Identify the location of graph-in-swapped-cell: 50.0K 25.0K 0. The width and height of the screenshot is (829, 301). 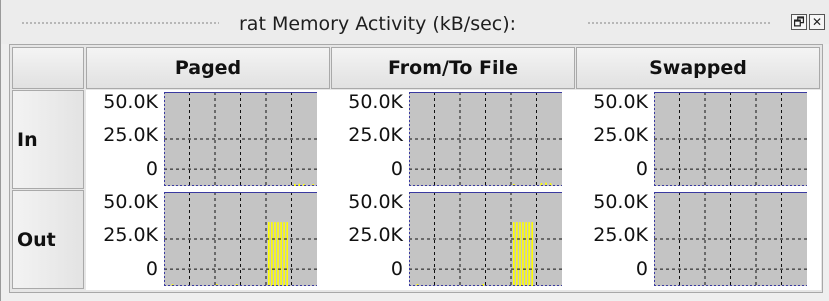
(698, 140).